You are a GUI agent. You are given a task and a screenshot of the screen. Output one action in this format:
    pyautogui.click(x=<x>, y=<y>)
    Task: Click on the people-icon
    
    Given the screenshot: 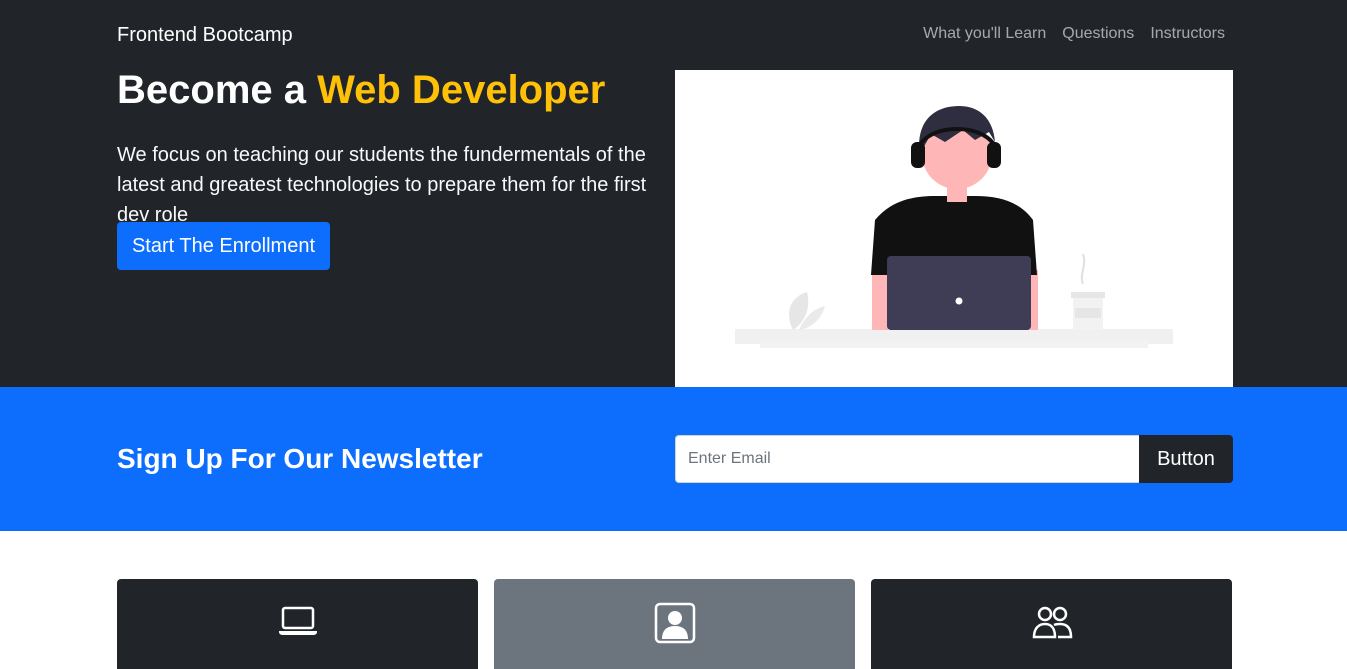 What is the action you would take?
    pyautogui.click(x=1052, y=622)
    